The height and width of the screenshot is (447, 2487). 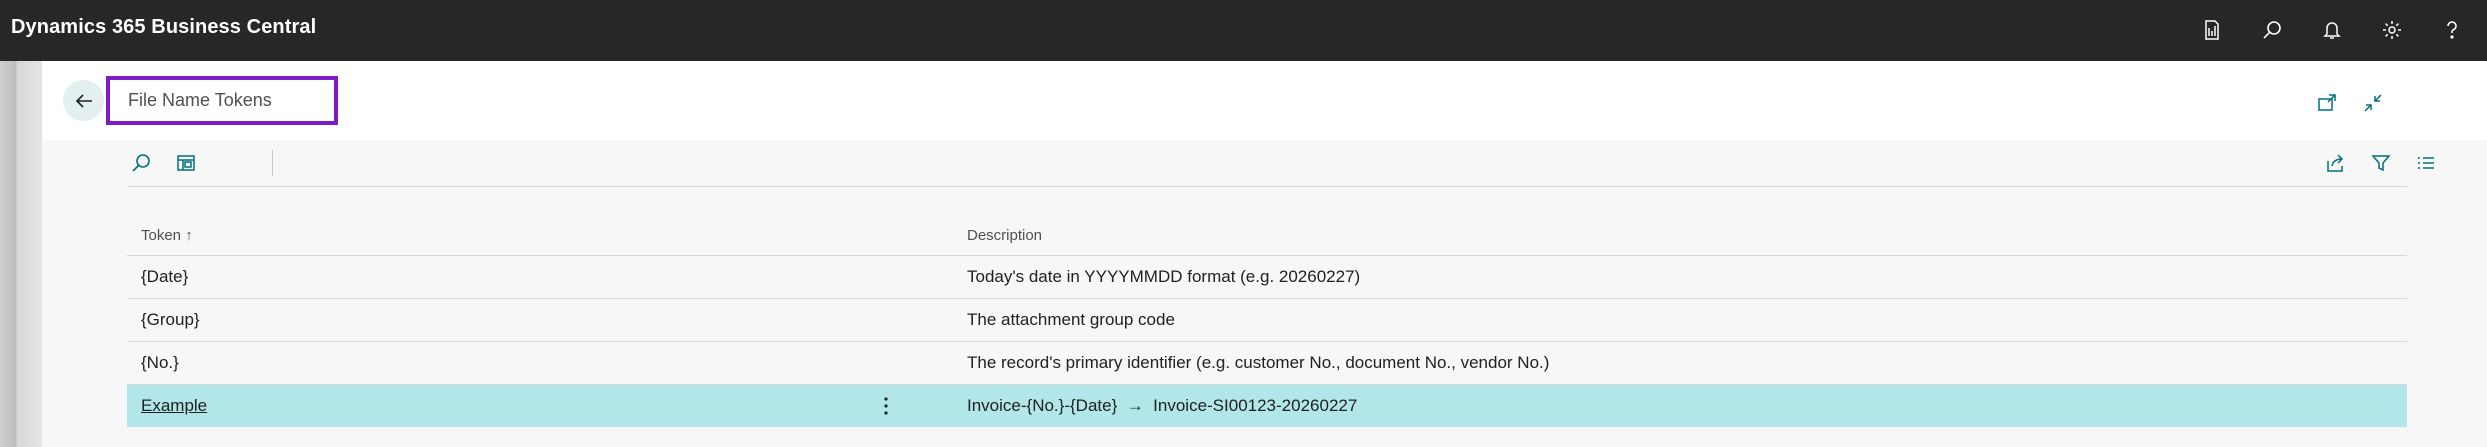 I want to click on app-top-bar: Dynamics 365 Business Central, so click(x=1243, y=30).